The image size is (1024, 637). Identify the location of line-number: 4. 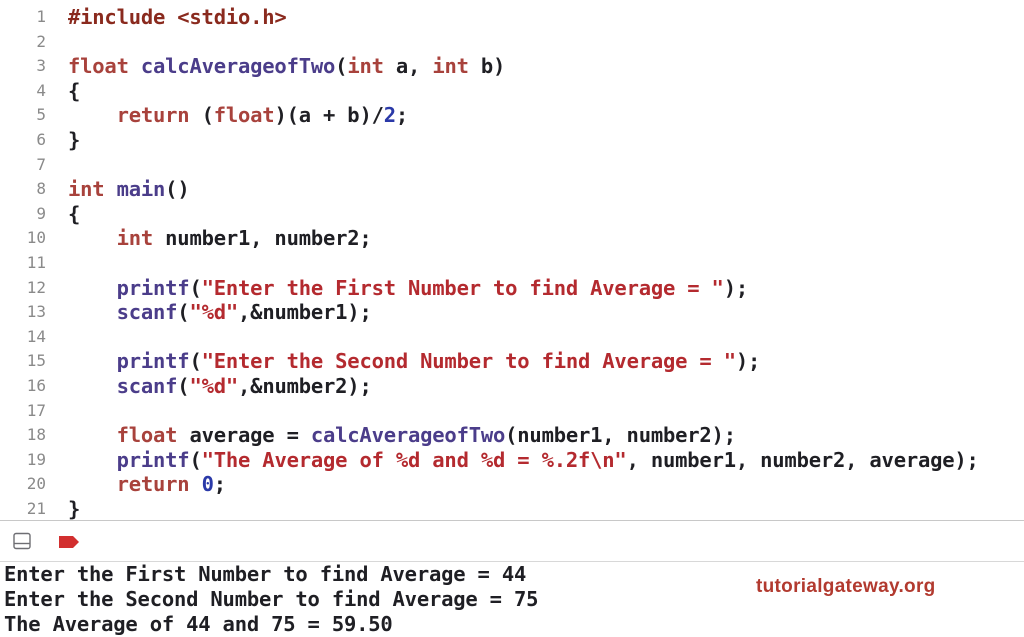
(41, 90).